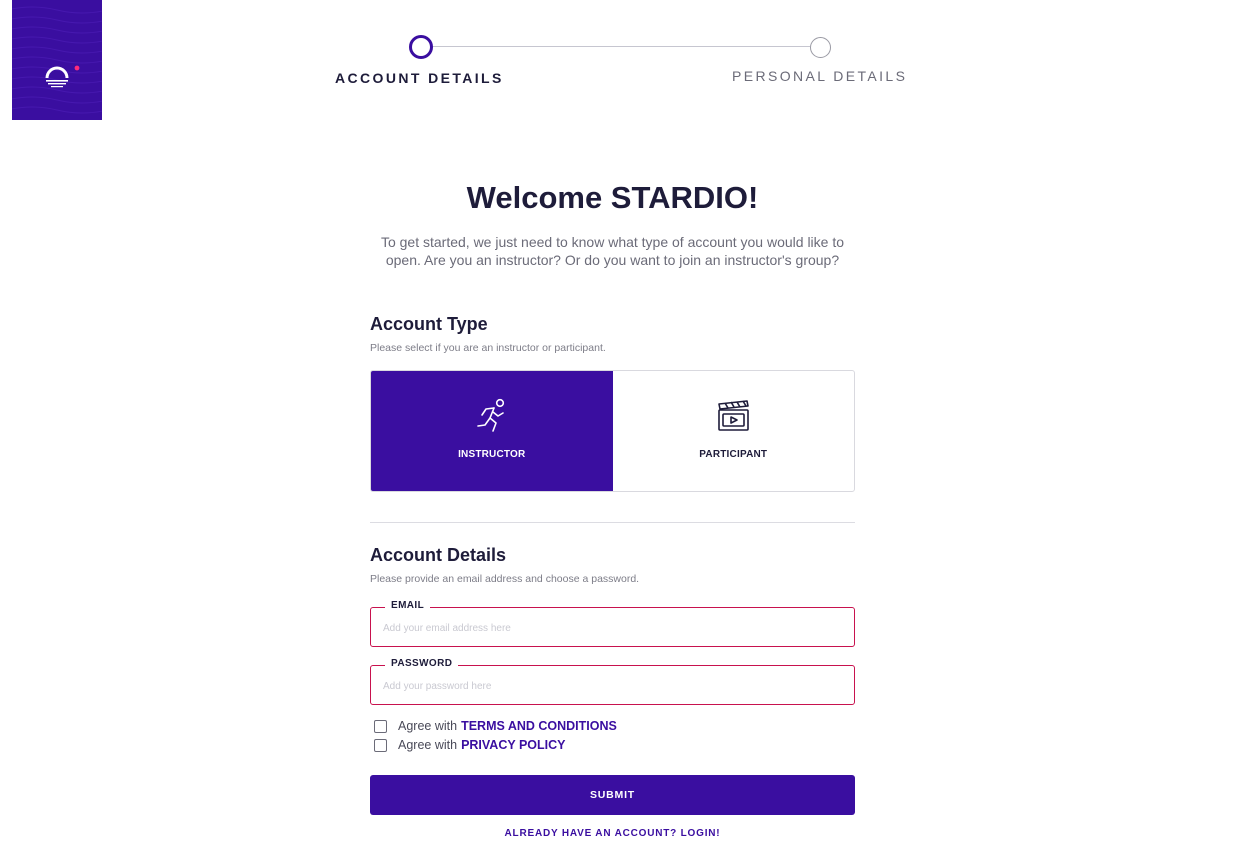 Image resolution: width=1258 pixels, height=860 pixels. I want to click on email-field: EMAIL, so click(612, 623).